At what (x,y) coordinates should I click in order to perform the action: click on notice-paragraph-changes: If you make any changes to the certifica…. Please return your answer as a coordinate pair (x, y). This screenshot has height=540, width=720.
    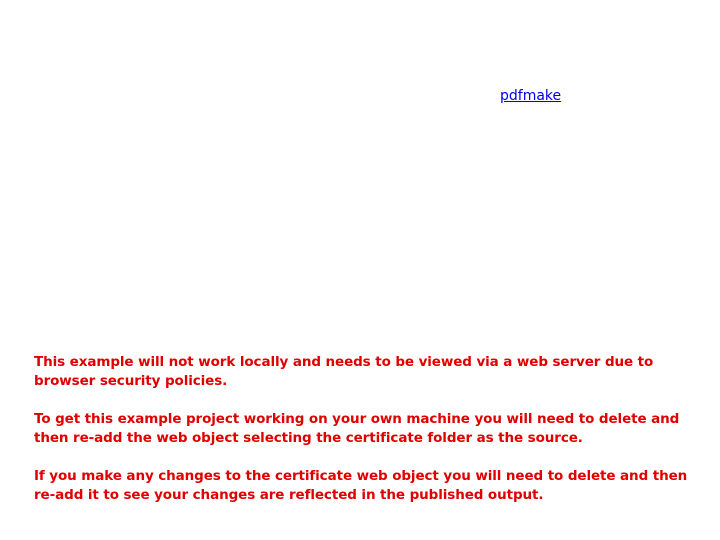
    Looking at the image, I should click on (361, 485).